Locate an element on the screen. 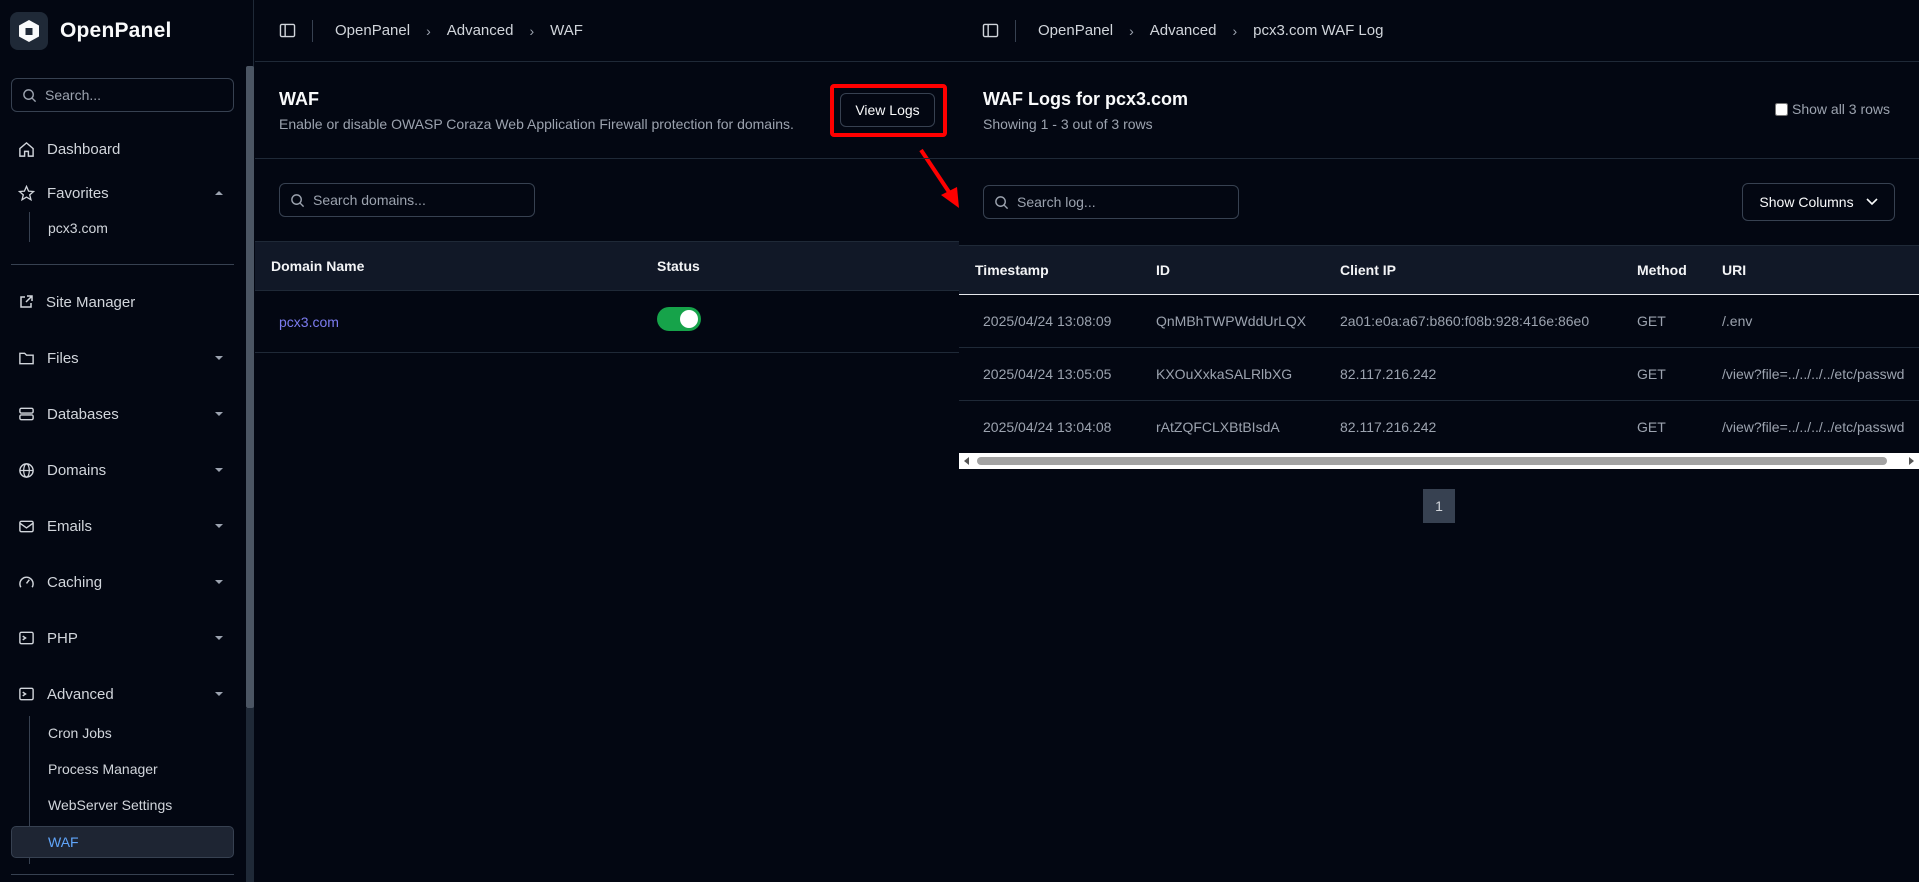 This screenshot has height=882, width=1919. sidebar-scrollbar is located at coordinates (250, 387).